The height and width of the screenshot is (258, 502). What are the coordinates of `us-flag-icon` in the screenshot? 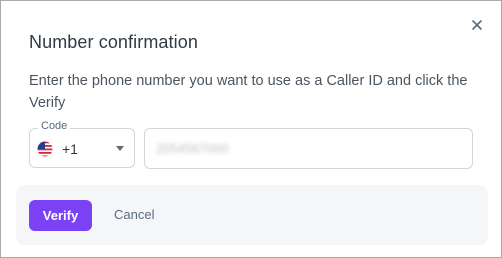 It's located at (45, 149).